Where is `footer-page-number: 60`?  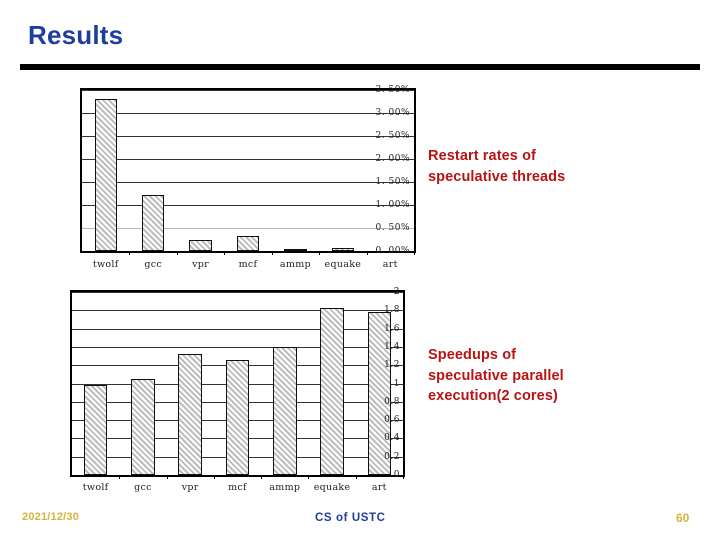
footer-page-number: 60 is located at coordinates (683, 518).